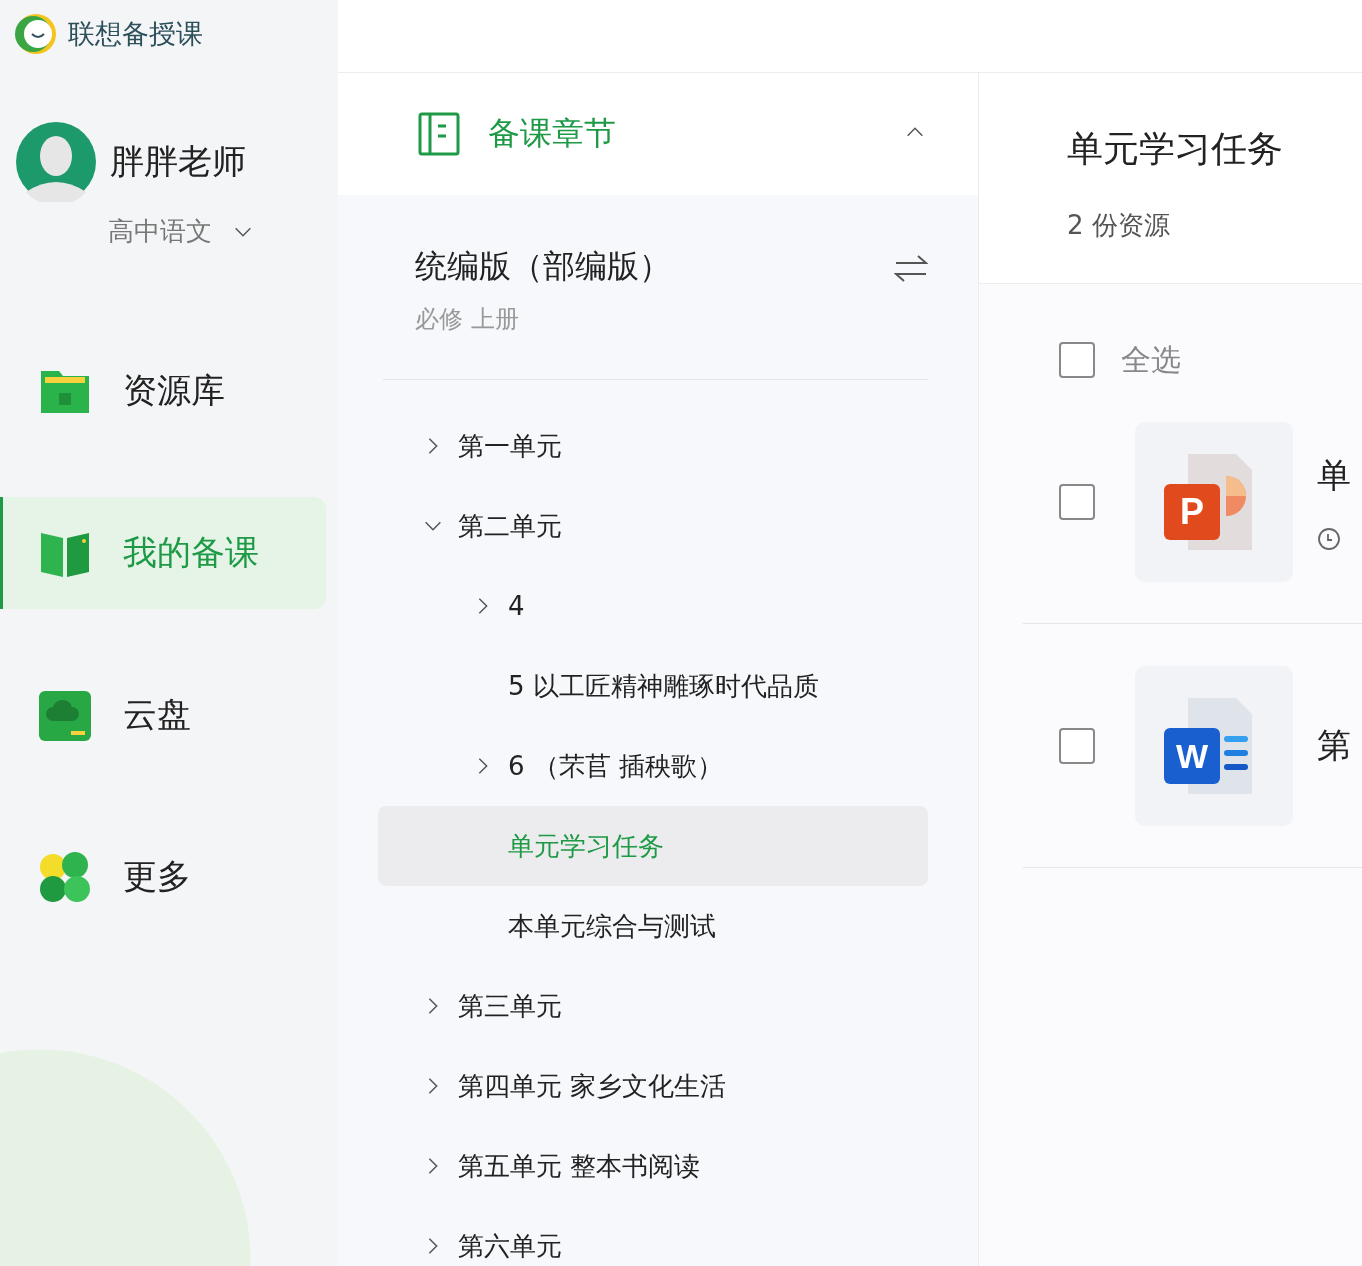 The height and width of the screenshot is (1266, 1362). I want to click on tree-item: 4, so click(653, 606).